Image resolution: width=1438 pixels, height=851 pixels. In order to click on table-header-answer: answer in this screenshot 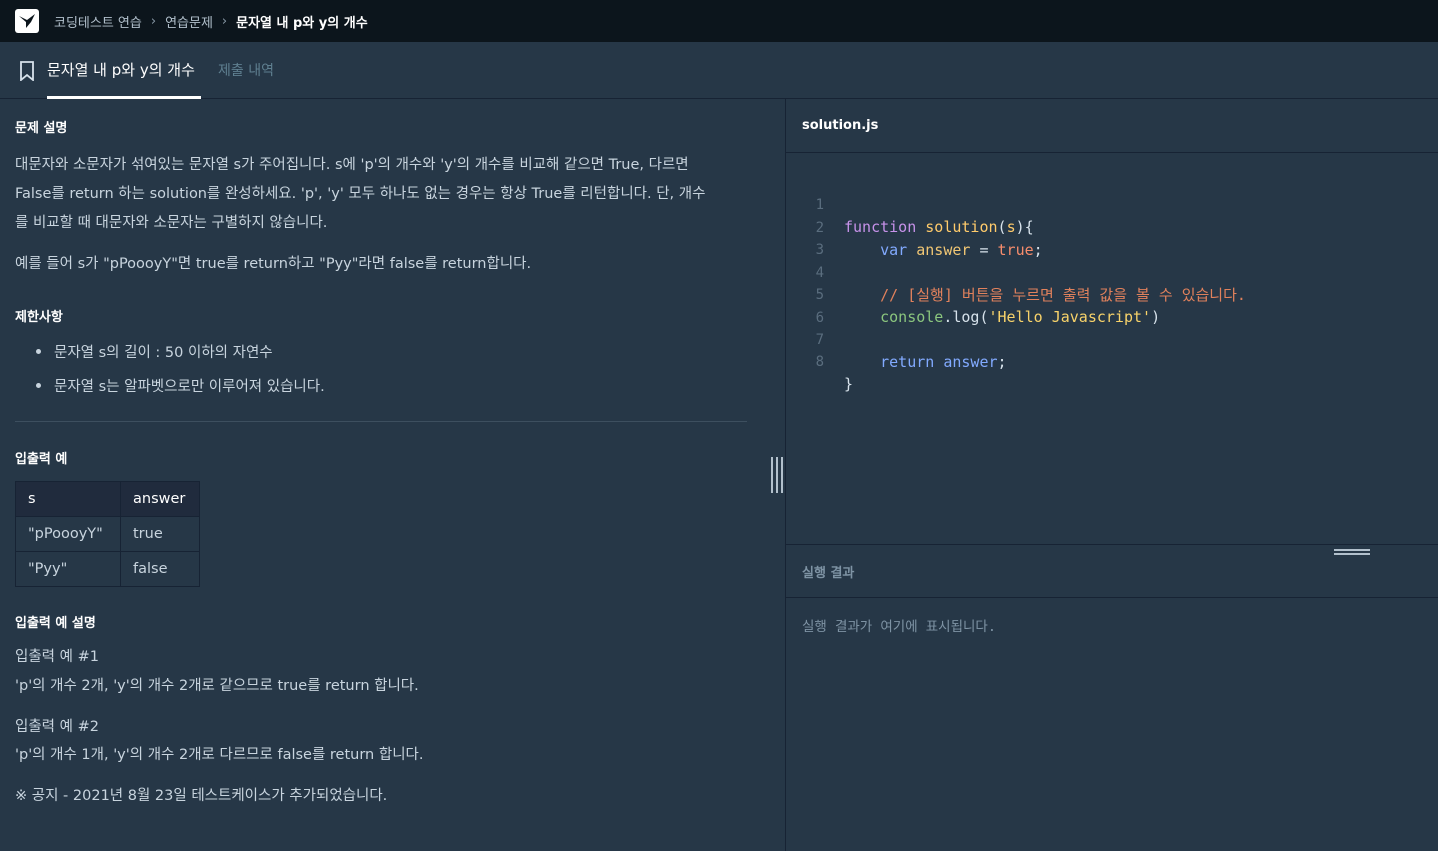, I will do `click(160, 499)`.